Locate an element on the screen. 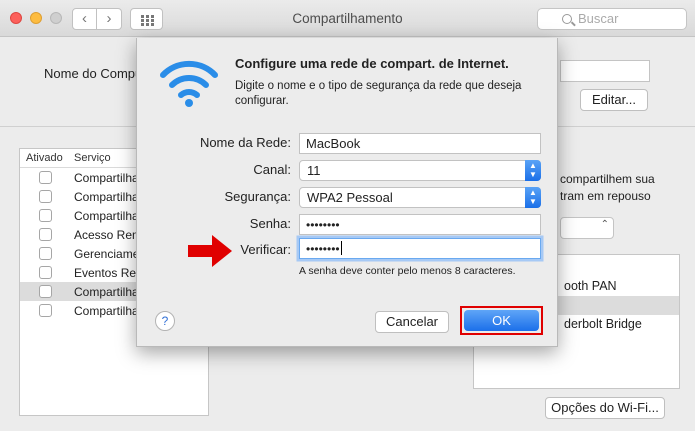  share-from-select is located at coordinates (587, 228).